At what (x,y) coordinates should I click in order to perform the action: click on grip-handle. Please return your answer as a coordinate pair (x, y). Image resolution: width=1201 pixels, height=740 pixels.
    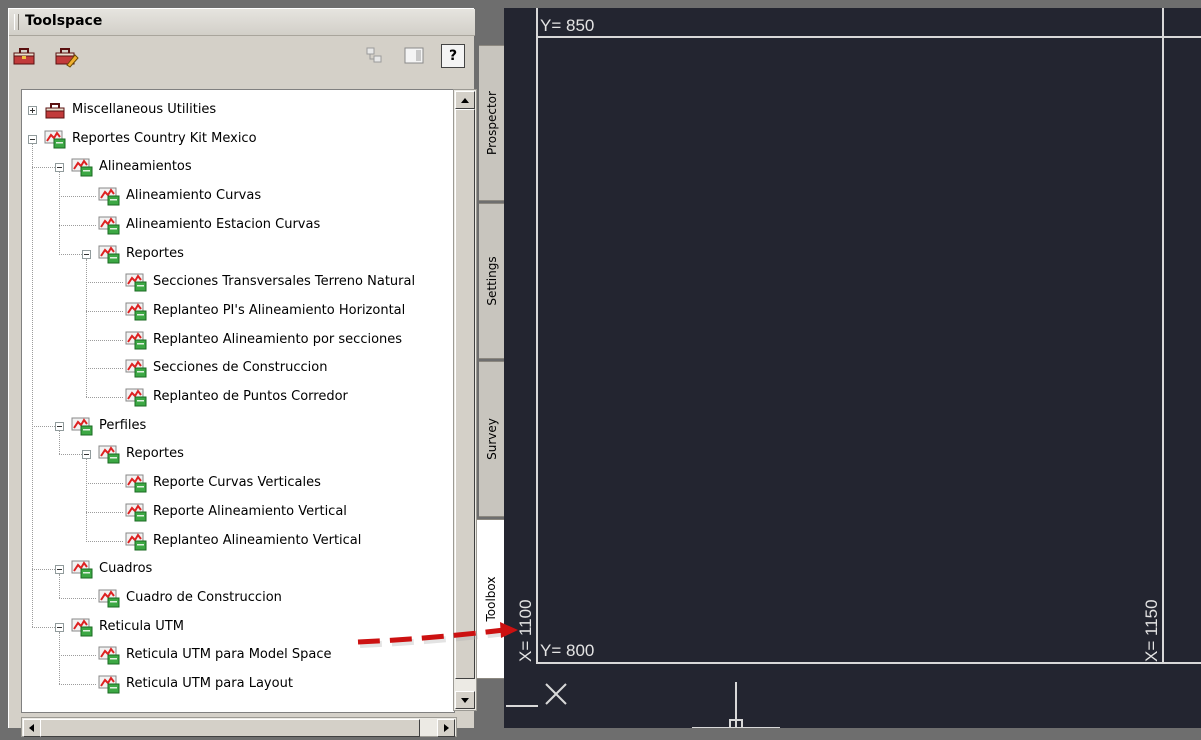
    Looking at the image, I should click on (16, 22).